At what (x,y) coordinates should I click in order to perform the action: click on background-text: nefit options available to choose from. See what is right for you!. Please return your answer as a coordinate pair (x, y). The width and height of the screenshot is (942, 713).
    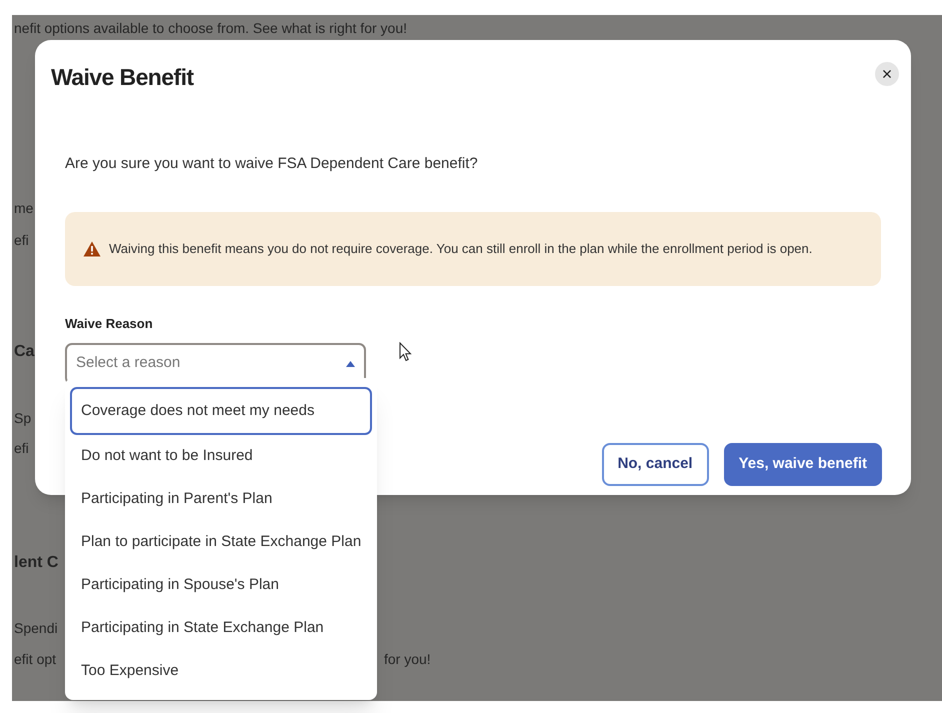
    Looking at the image, I should click on (210, 28).